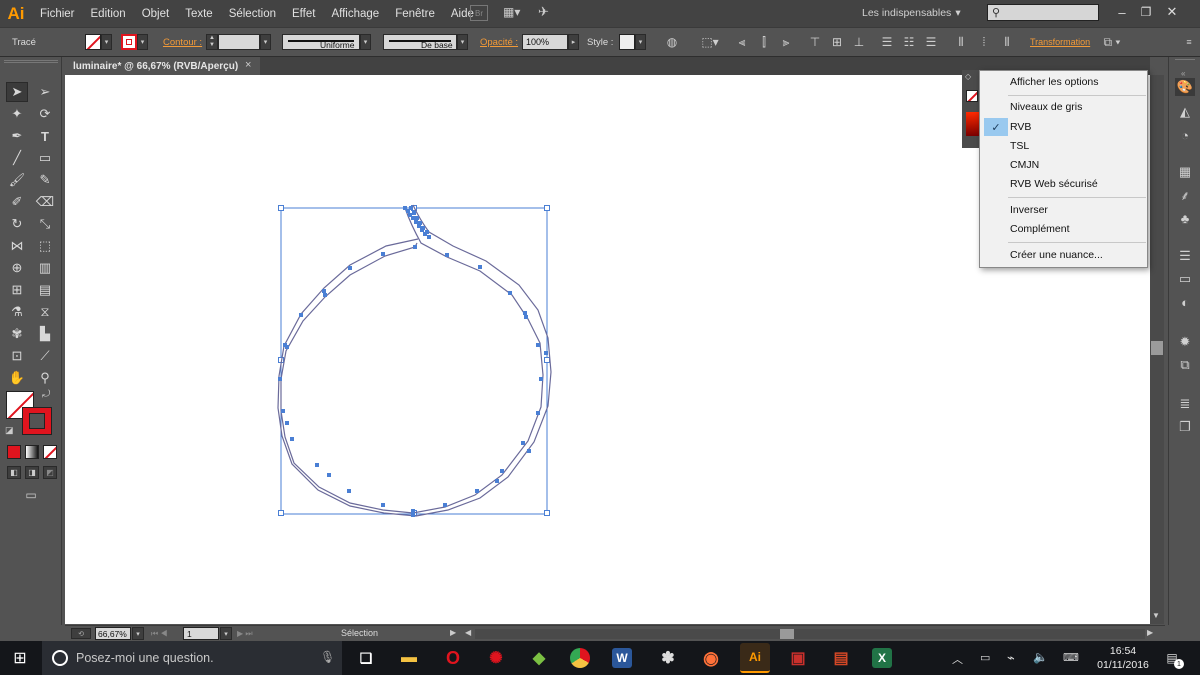 The width and height of the screenshot is (1200, 675). Describe the element at coordinates (45, 92) in the screenshot. I see `direct-selection-tool-icon: ➢` at that location.